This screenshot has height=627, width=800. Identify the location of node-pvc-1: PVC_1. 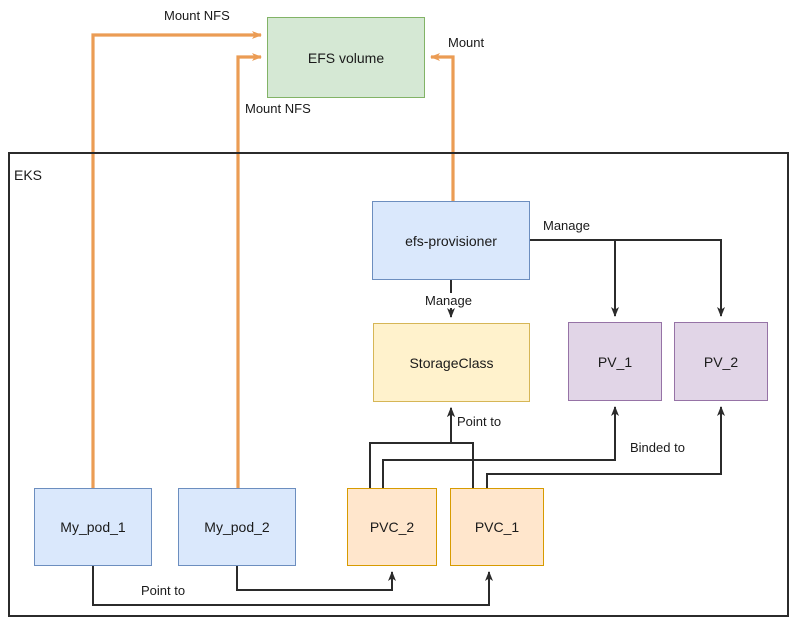
(497, 527).